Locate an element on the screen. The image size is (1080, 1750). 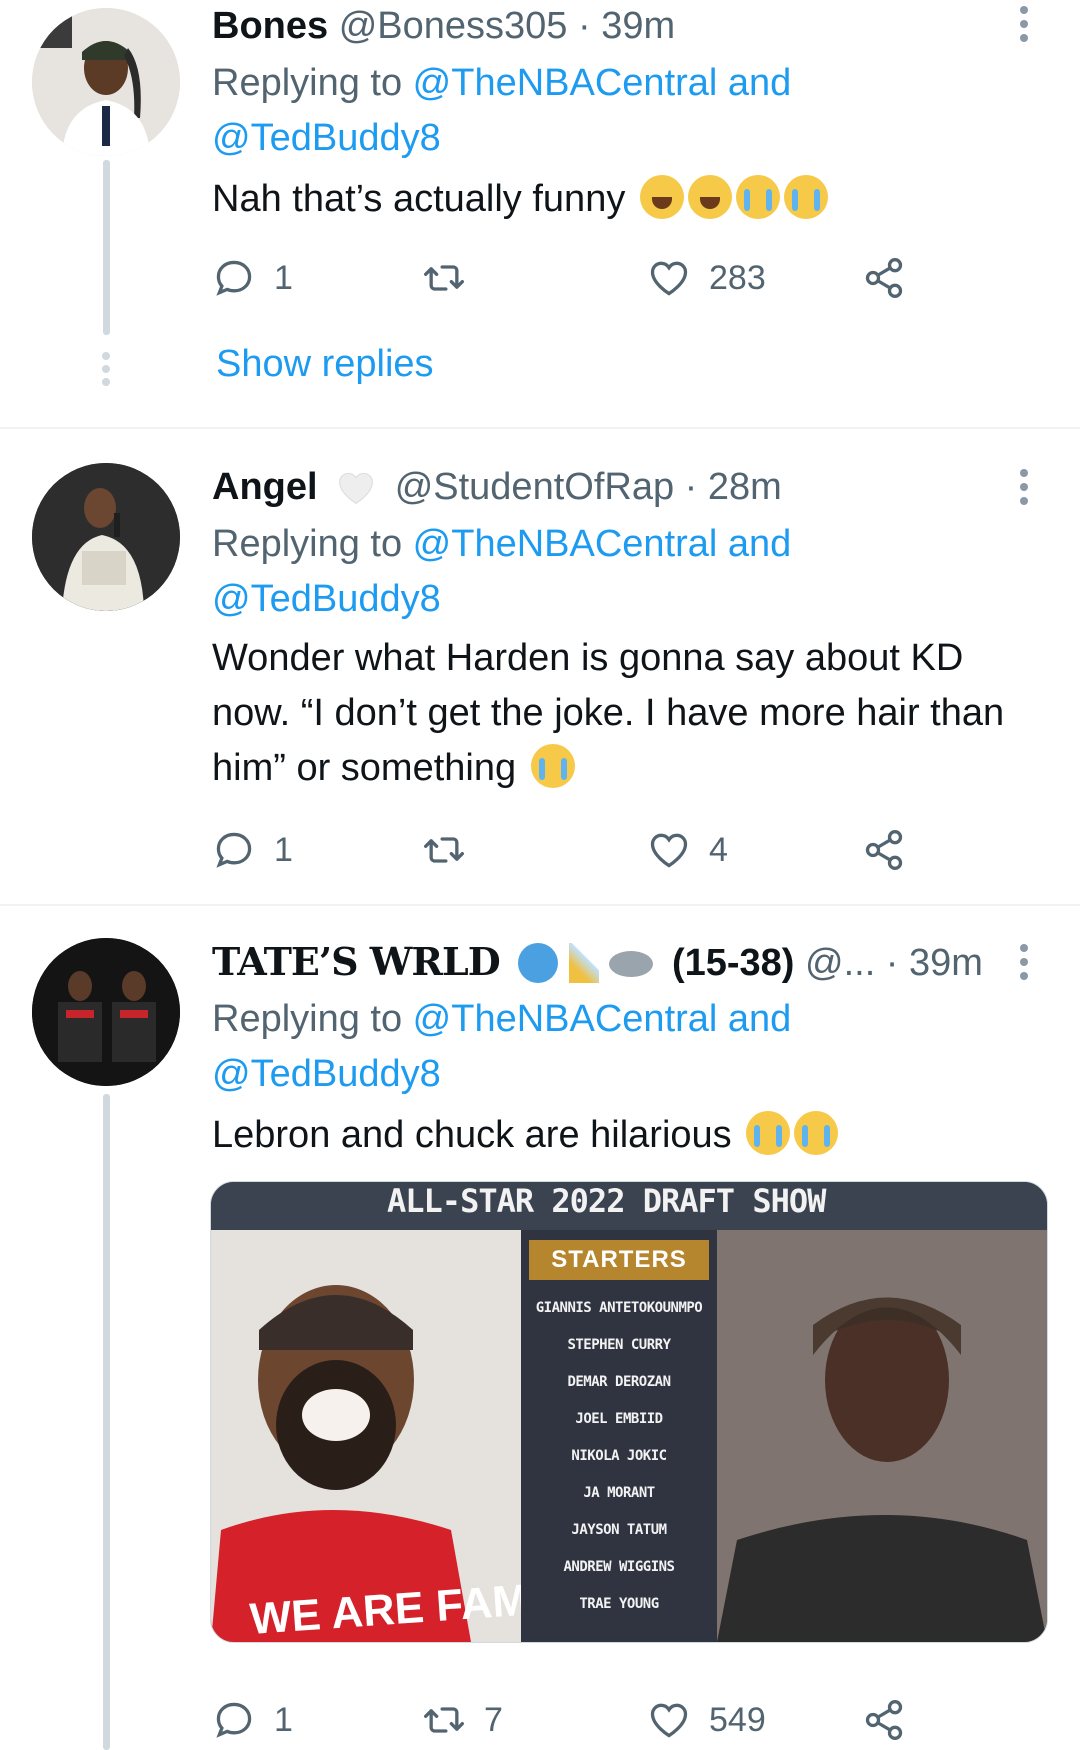
kd-photo is located at coordinates (882, 1436).